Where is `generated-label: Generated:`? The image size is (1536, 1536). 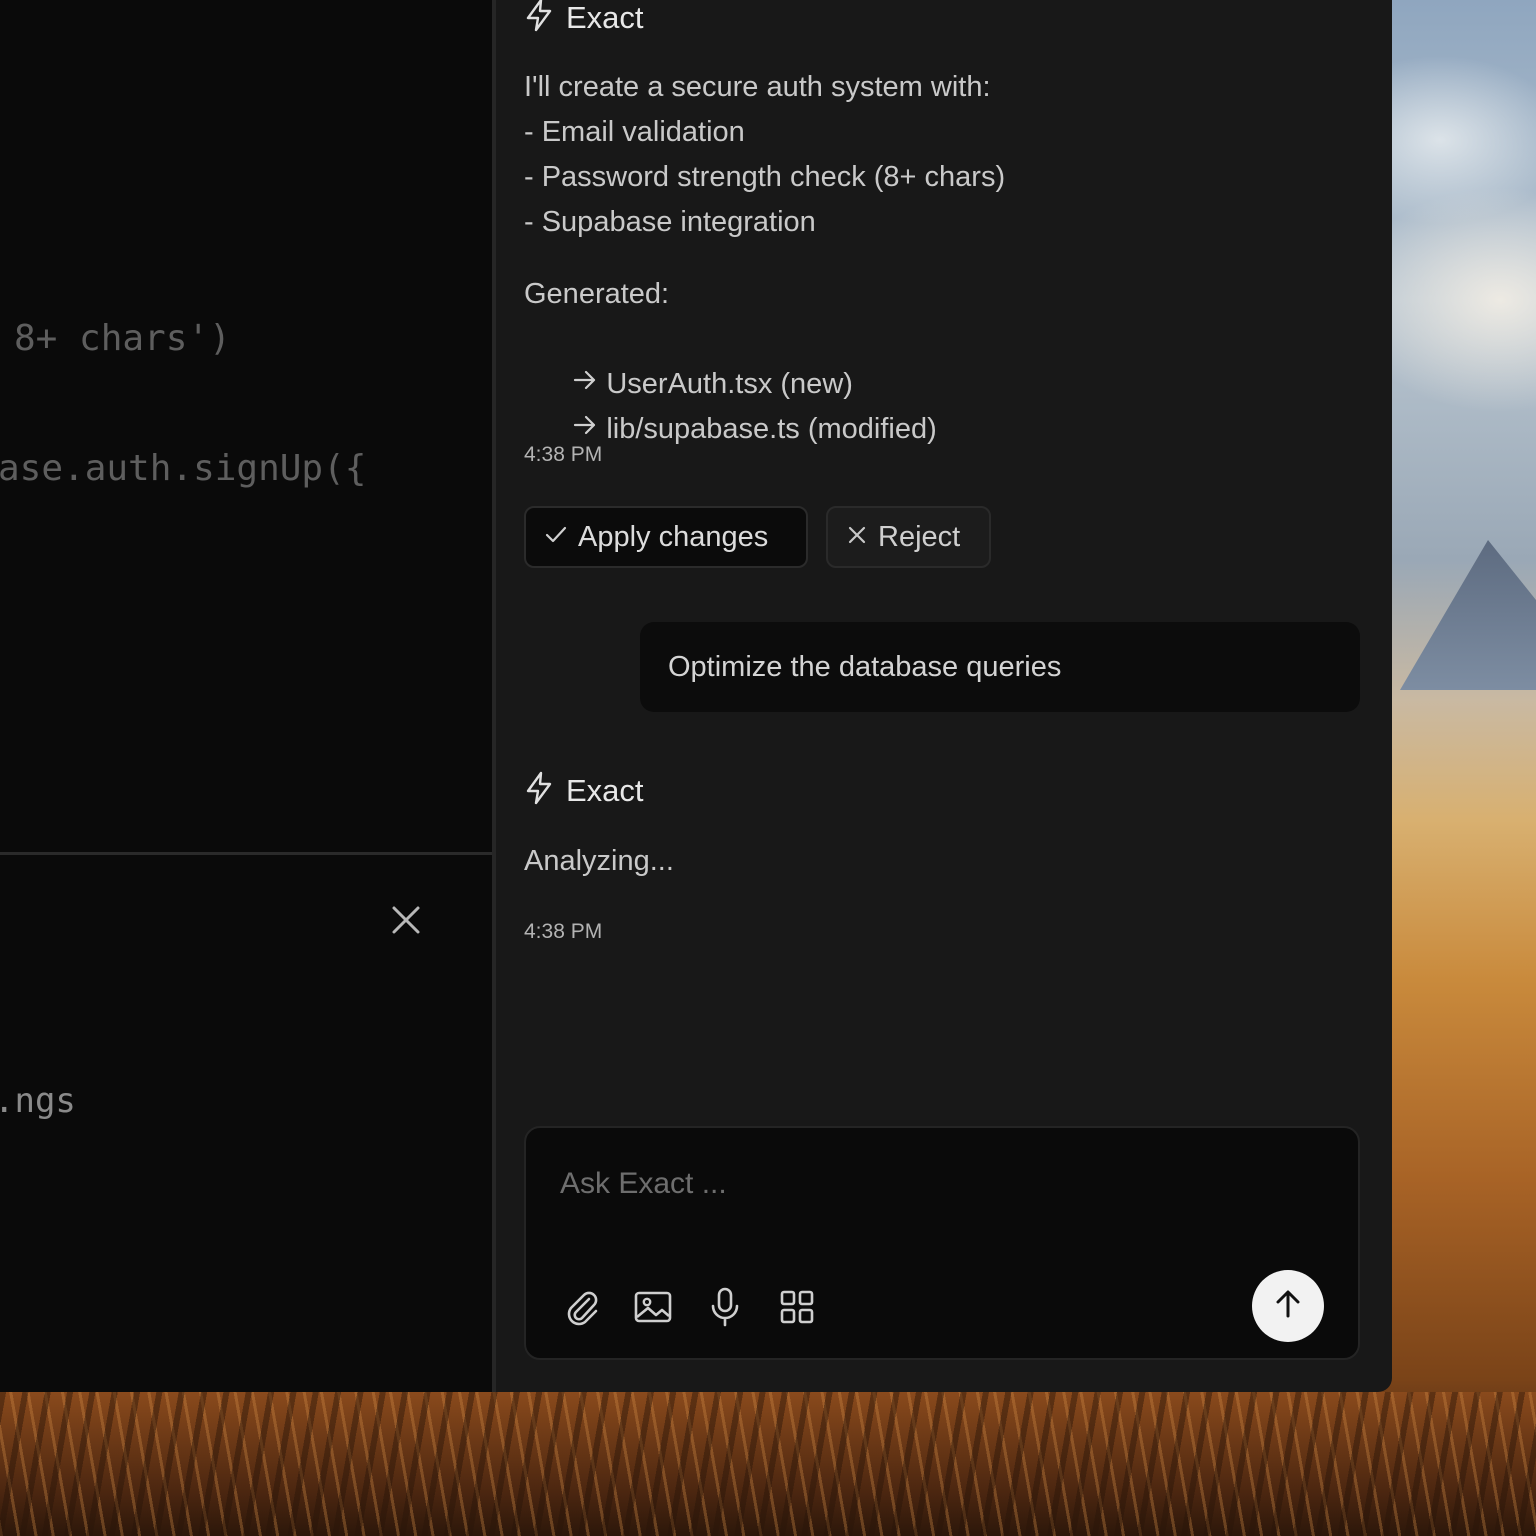 generated-label: Generated: is located at coordinates (597, 294).